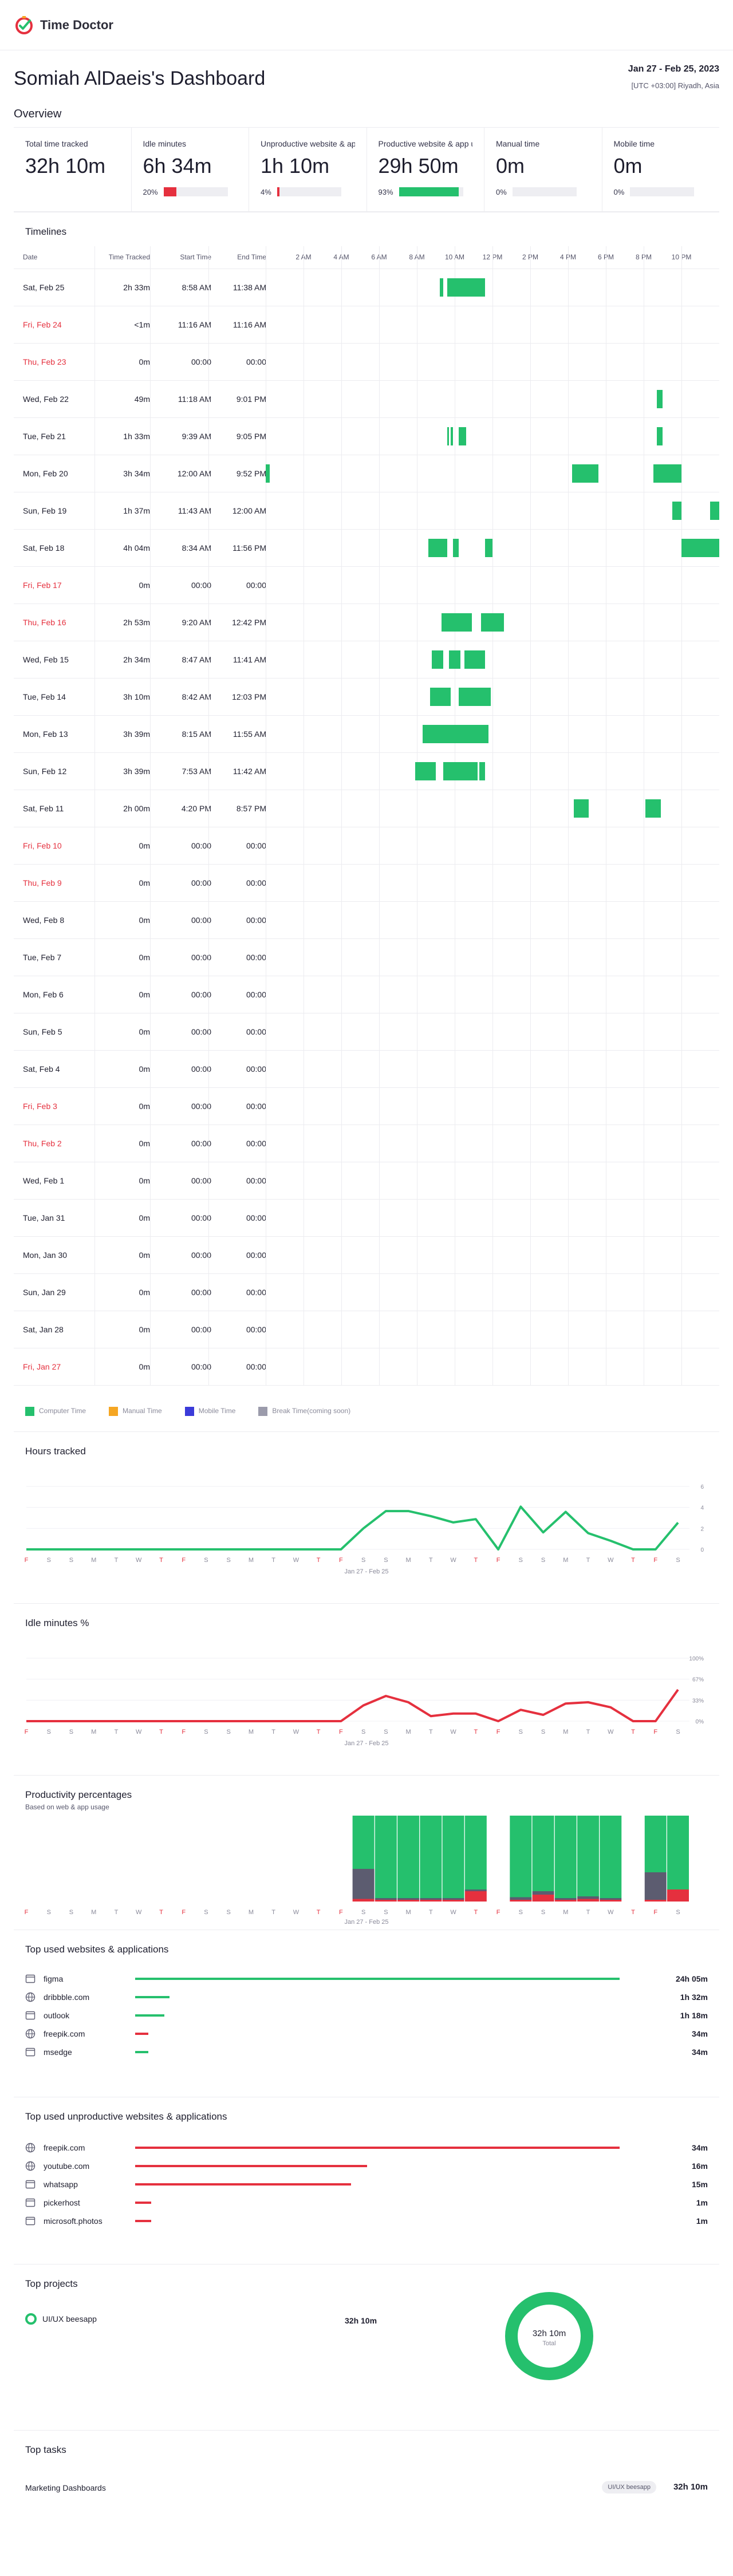 The height and width of the screenshot is (2576, 733). Describe the element at coordinates (366, 1218) in the screenshot. I see `timeline-row: Tue, Jan 31 0m 00:00 00:00` at that location.